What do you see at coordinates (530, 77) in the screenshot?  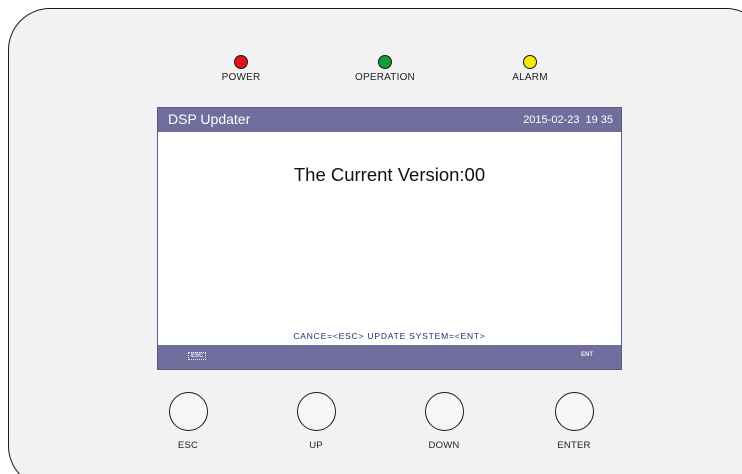 I see `alarm-label: ALARM` at bounding box center [530, 77].